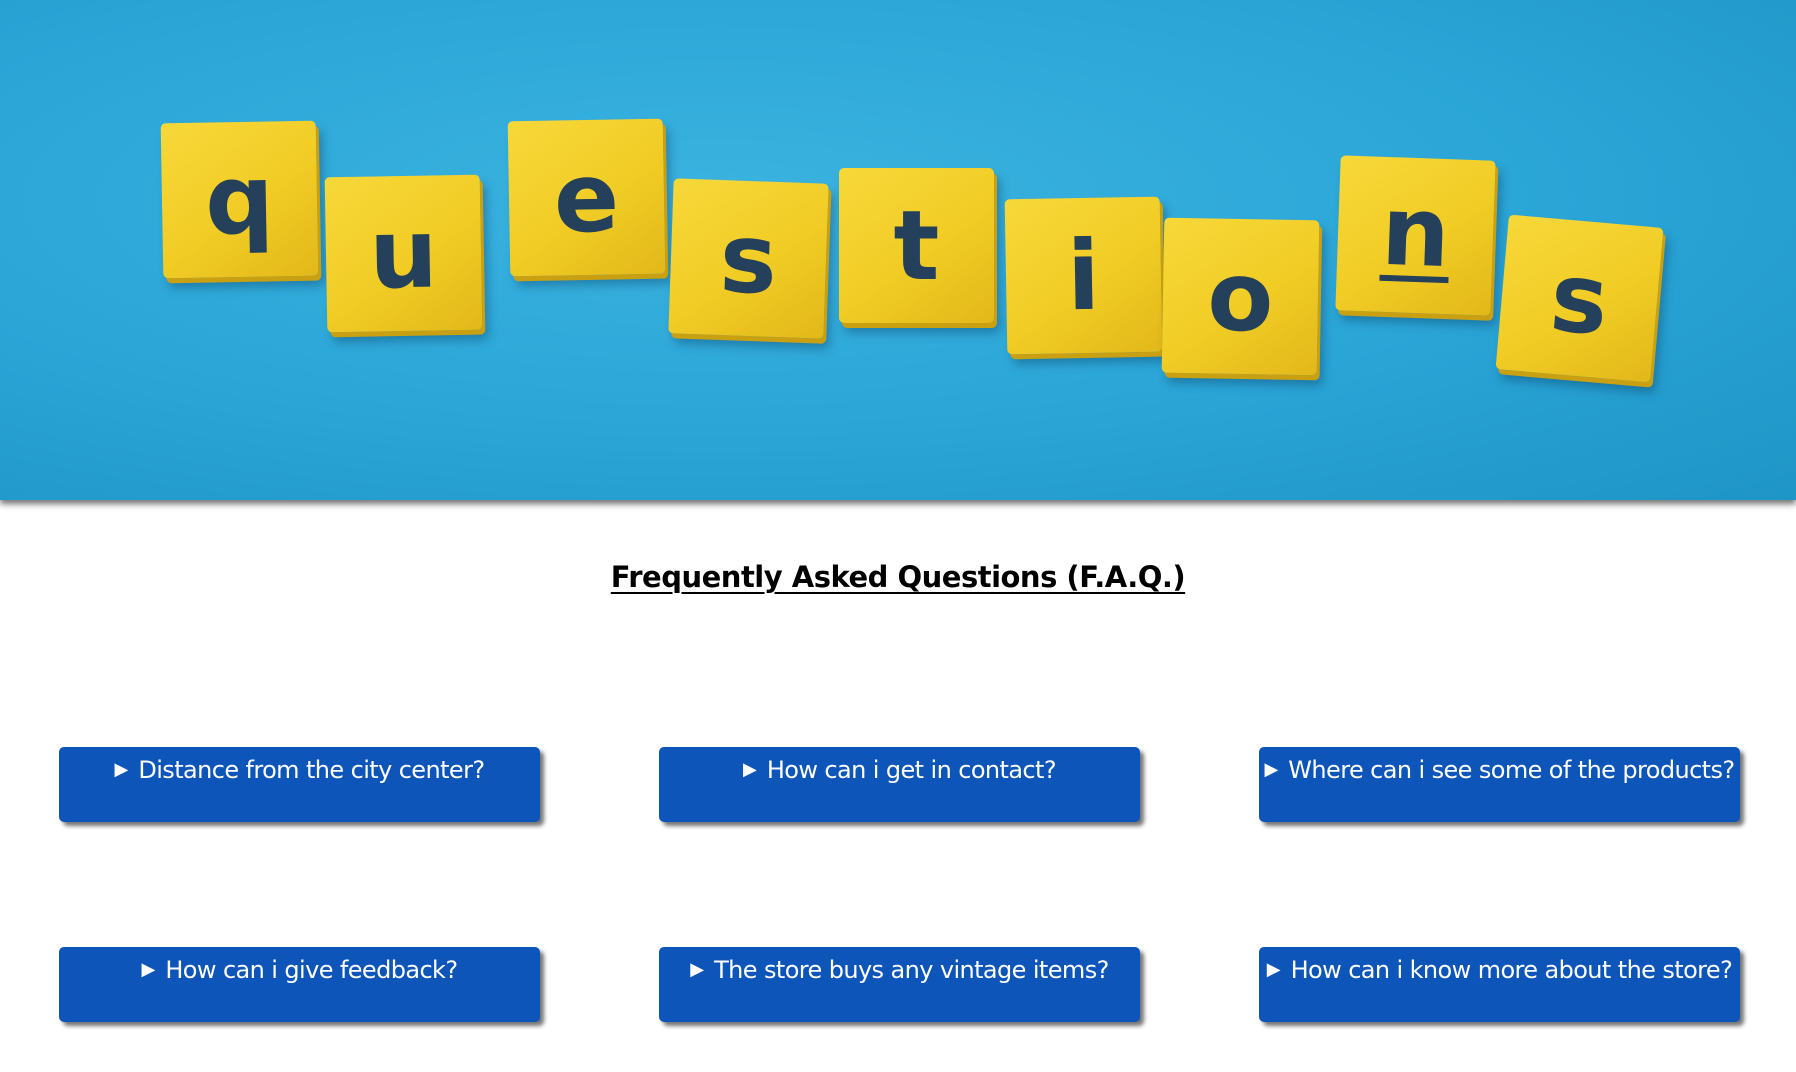 Image resolution: width=1796 pixels, height=1072 pixels. I want to click on letter-tile: n, so click(1415, 235).